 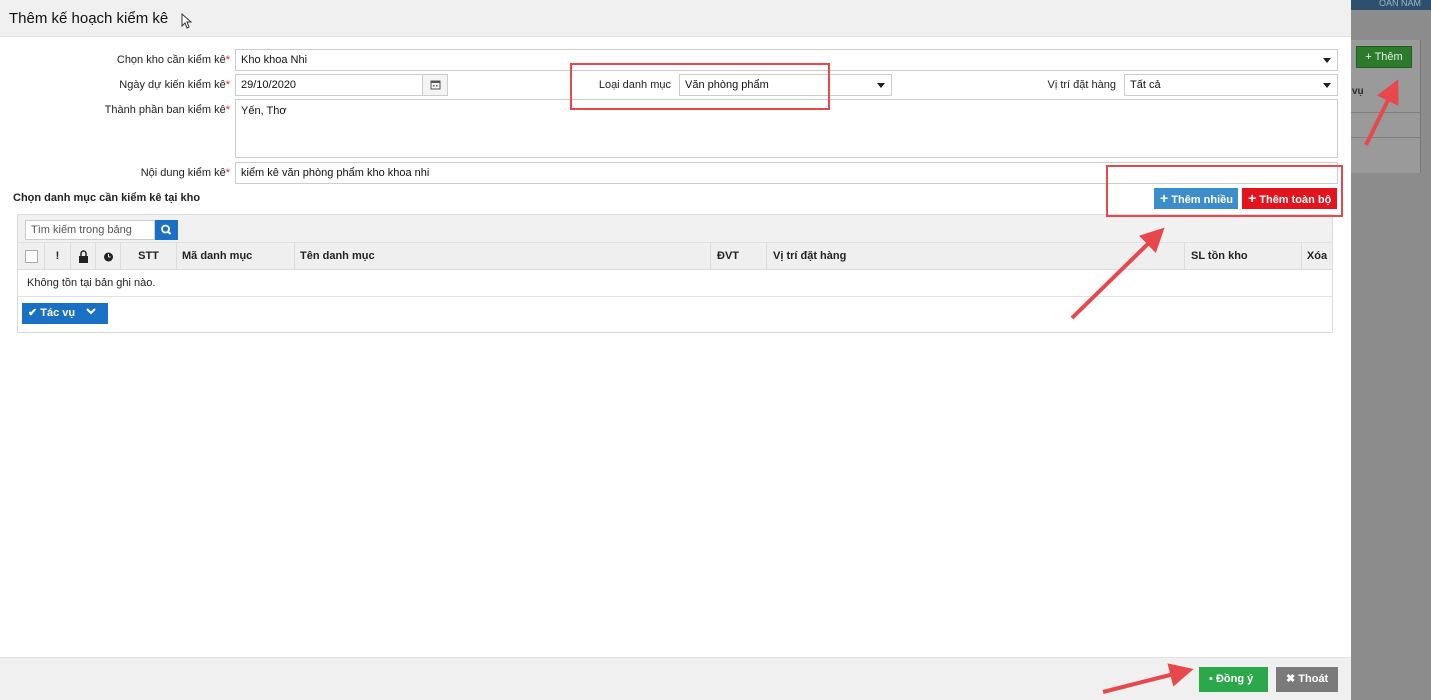 I want to click on arrow-to-background-add, so click(x=1381, y=112).